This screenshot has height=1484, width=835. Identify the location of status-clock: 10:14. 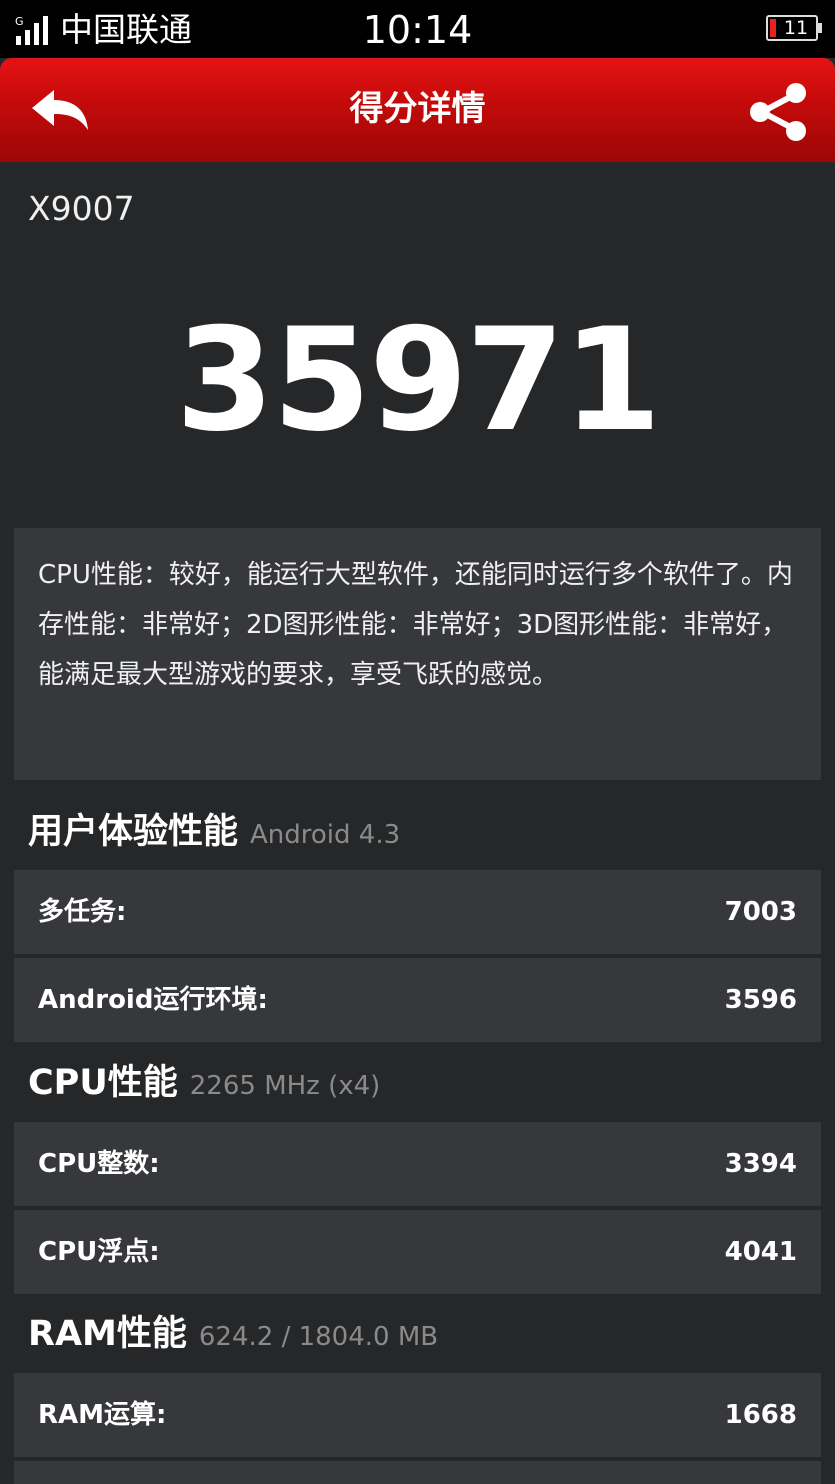
(417, 30).